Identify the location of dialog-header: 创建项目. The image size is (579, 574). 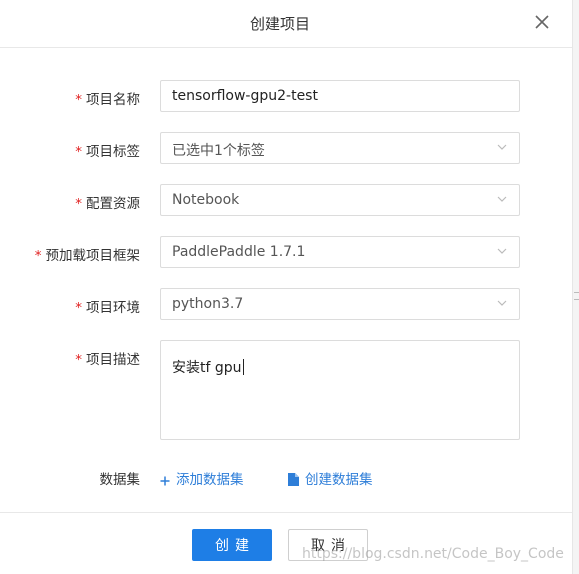
(286, 24).